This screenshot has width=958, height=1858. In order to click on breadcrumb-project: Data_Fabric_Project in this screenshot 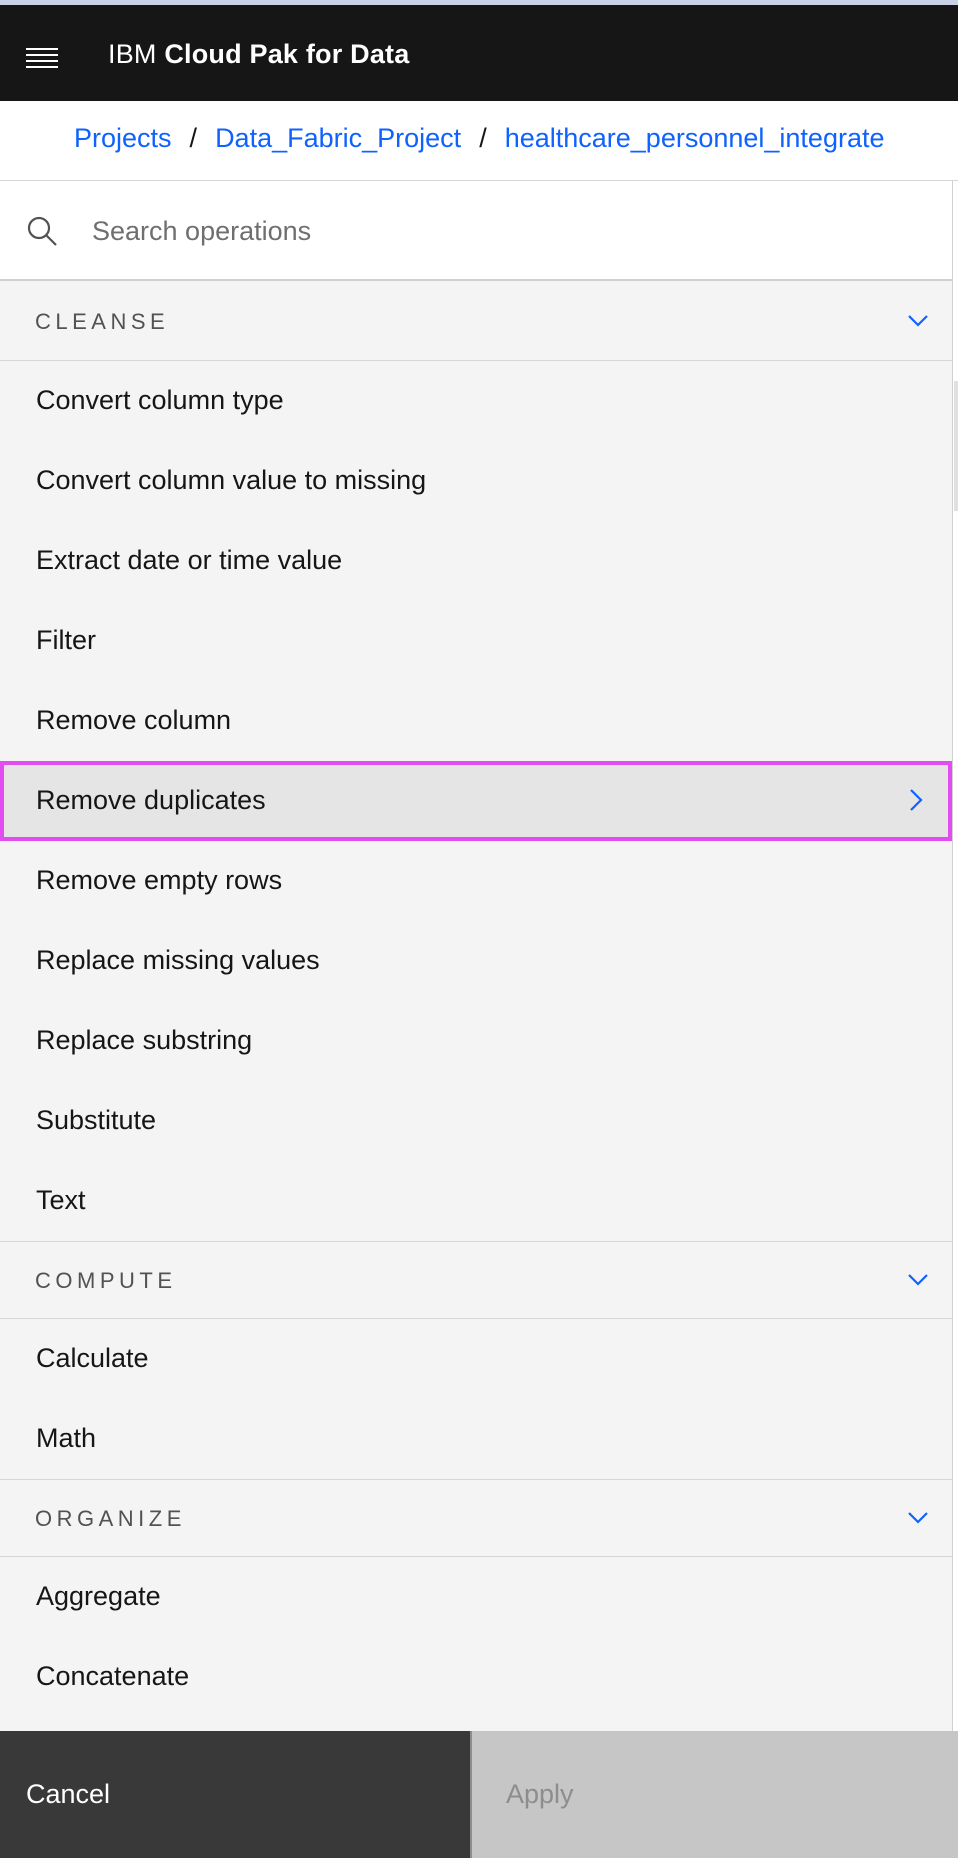, I will do `click(338, 138)`.